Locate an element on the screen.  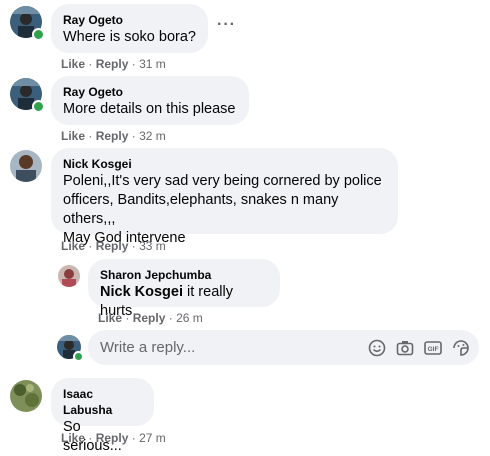
comment-bubble: Ray Ogeto More details on this please is located at coordinates (150, 100).